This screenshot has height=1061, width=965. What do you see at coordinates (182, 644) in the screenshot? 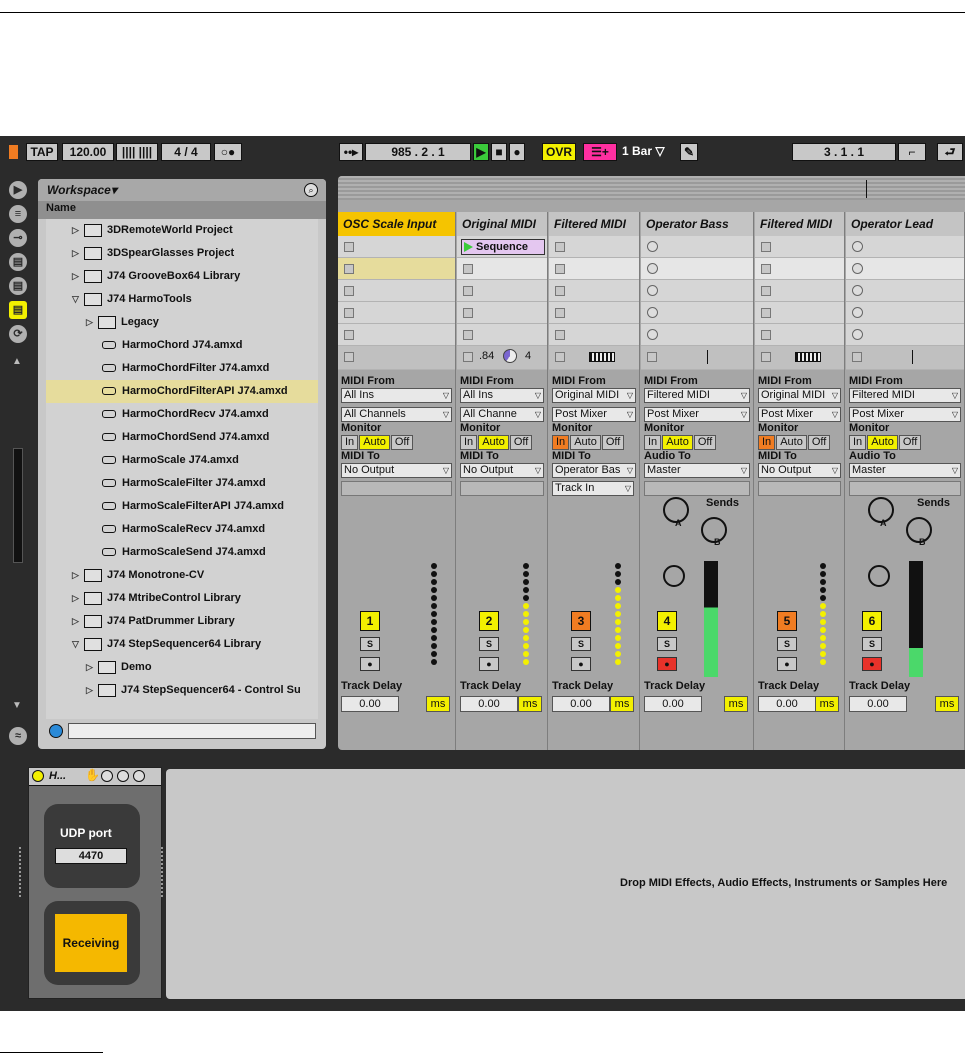
I see `browser-item: ▽ J74 StepSequencer64 Library` at bounding box center [182, 644].